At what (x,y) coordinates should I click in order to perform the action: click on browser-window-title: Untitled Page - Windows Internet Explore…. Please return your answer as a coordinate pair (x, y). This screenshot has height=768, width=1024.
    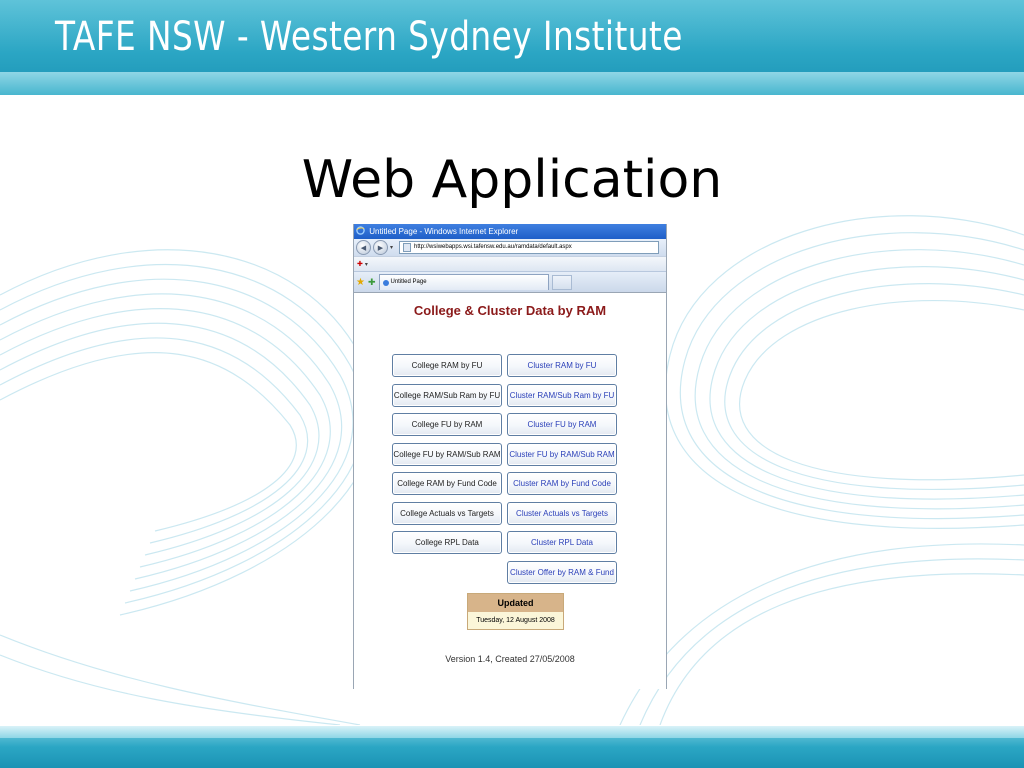
    Looking at the image, I should click on (444, 231).